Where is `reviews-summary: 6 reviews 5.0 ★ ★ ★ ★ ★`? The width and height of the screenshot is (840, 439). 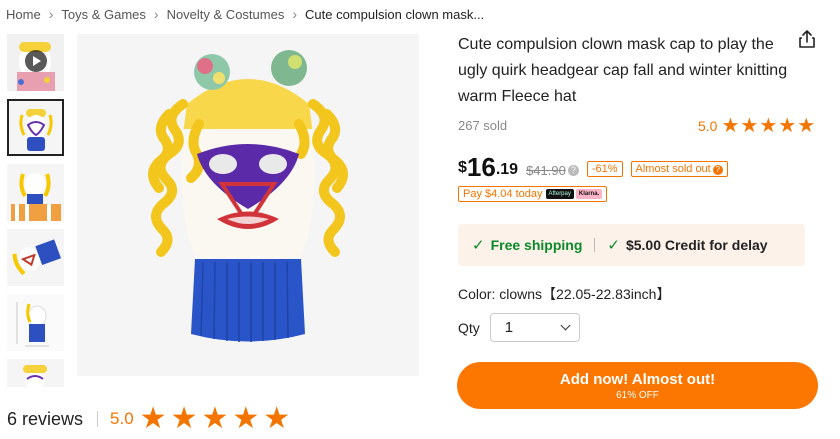
reviews-summary: 6 reviews 5.0 ★ ★ ★ ★ ★ is located at coordinates (148, 419).